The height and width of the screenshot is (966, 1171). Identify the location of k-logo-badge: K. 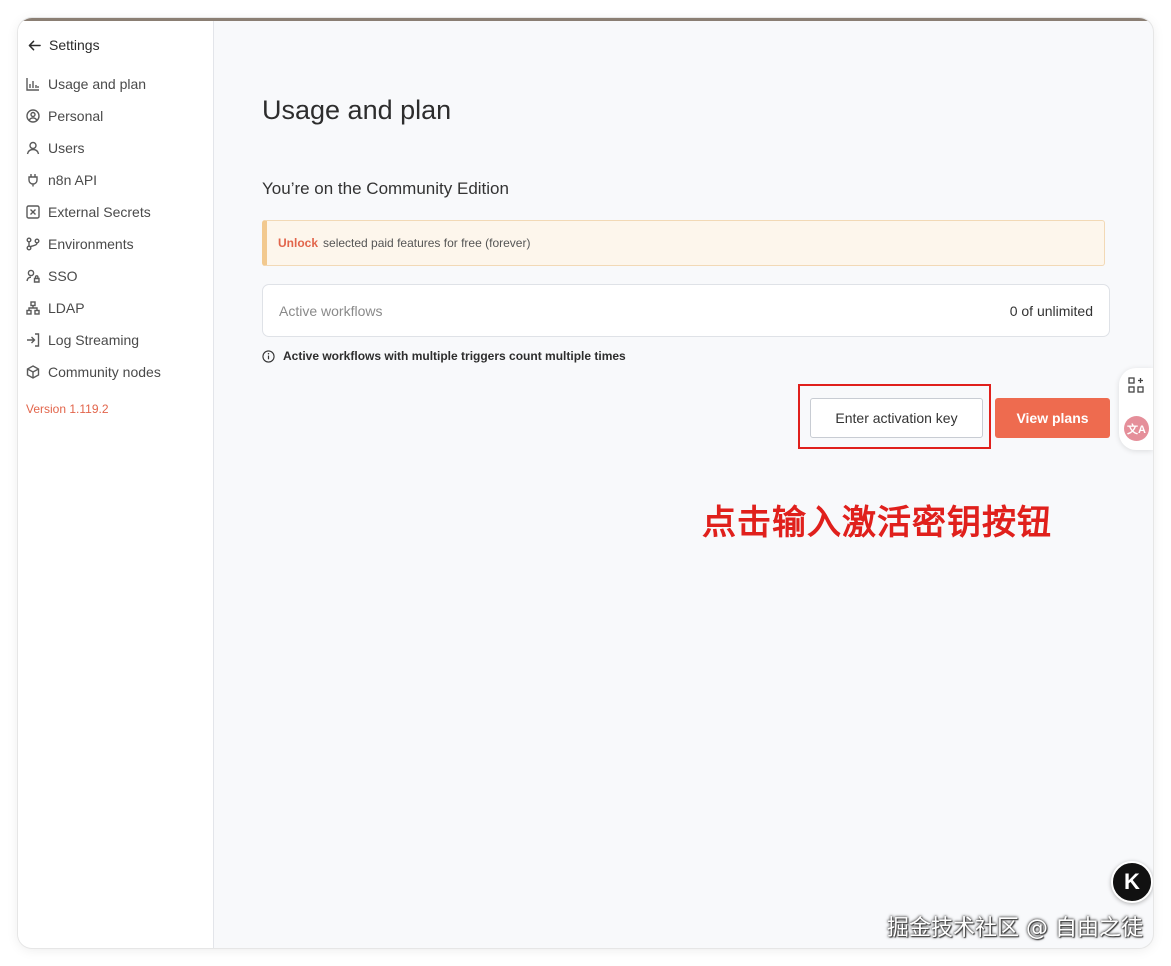
(1132, 882).